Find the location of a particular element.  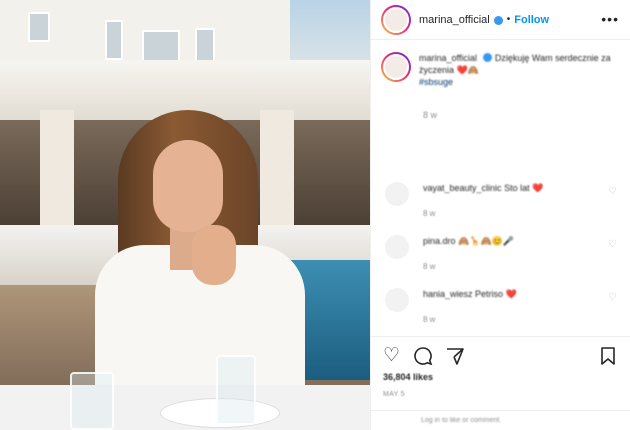

login-bar: Log in to like or comment. is located at coordinates (500, 420).